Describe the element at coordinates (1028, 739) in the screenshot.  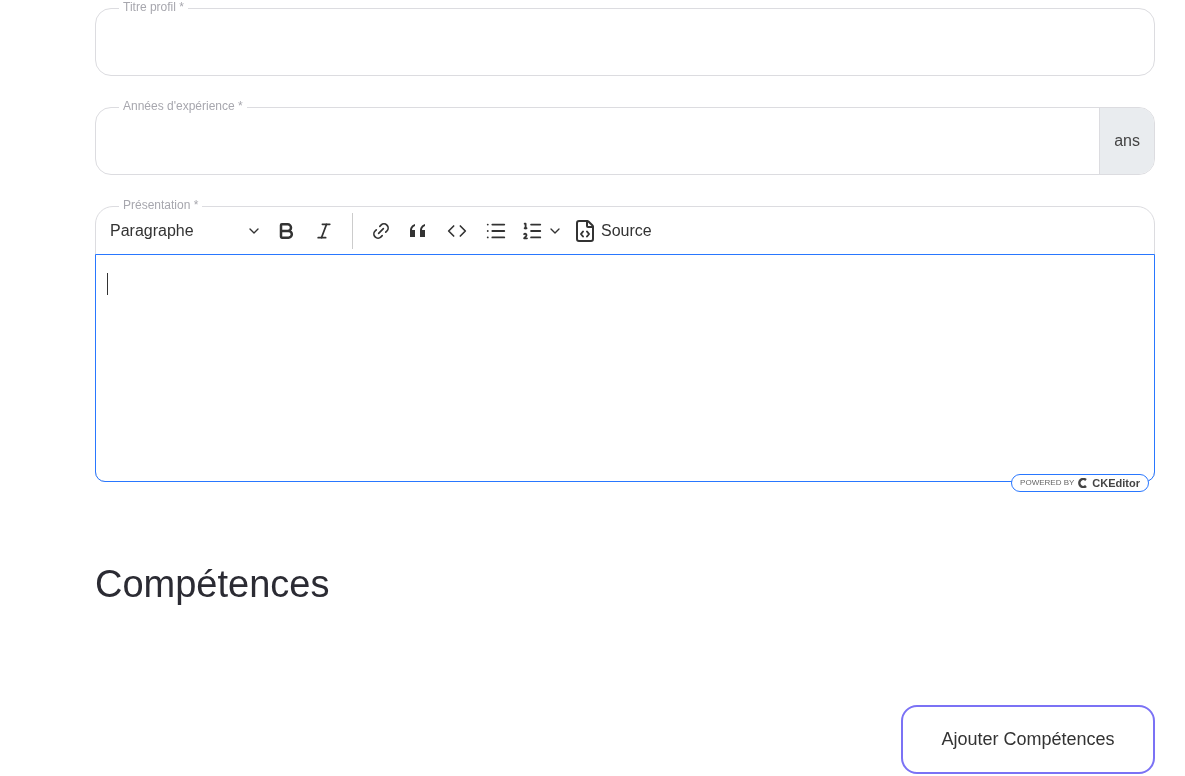
I see `add-skills-button: Ajouter Compétences` at that location.